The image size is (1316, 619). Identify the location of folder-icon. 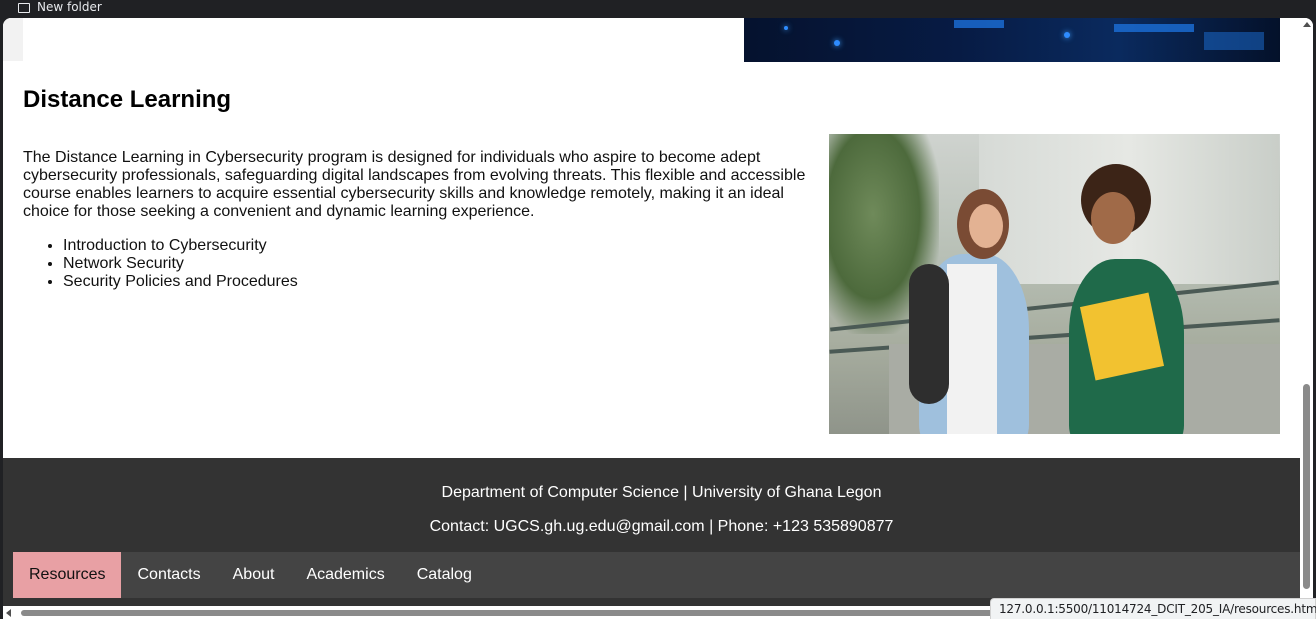
(24, 8).